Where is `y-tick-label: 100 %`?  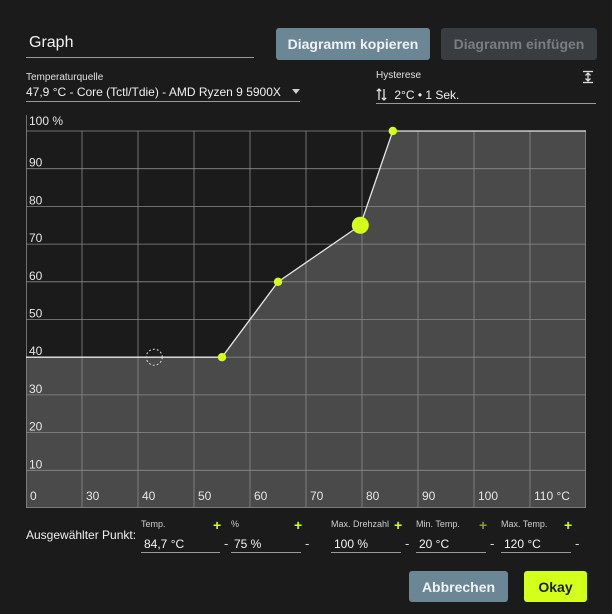 y-tick-label: 100 % is located at coordinates (46, 121).